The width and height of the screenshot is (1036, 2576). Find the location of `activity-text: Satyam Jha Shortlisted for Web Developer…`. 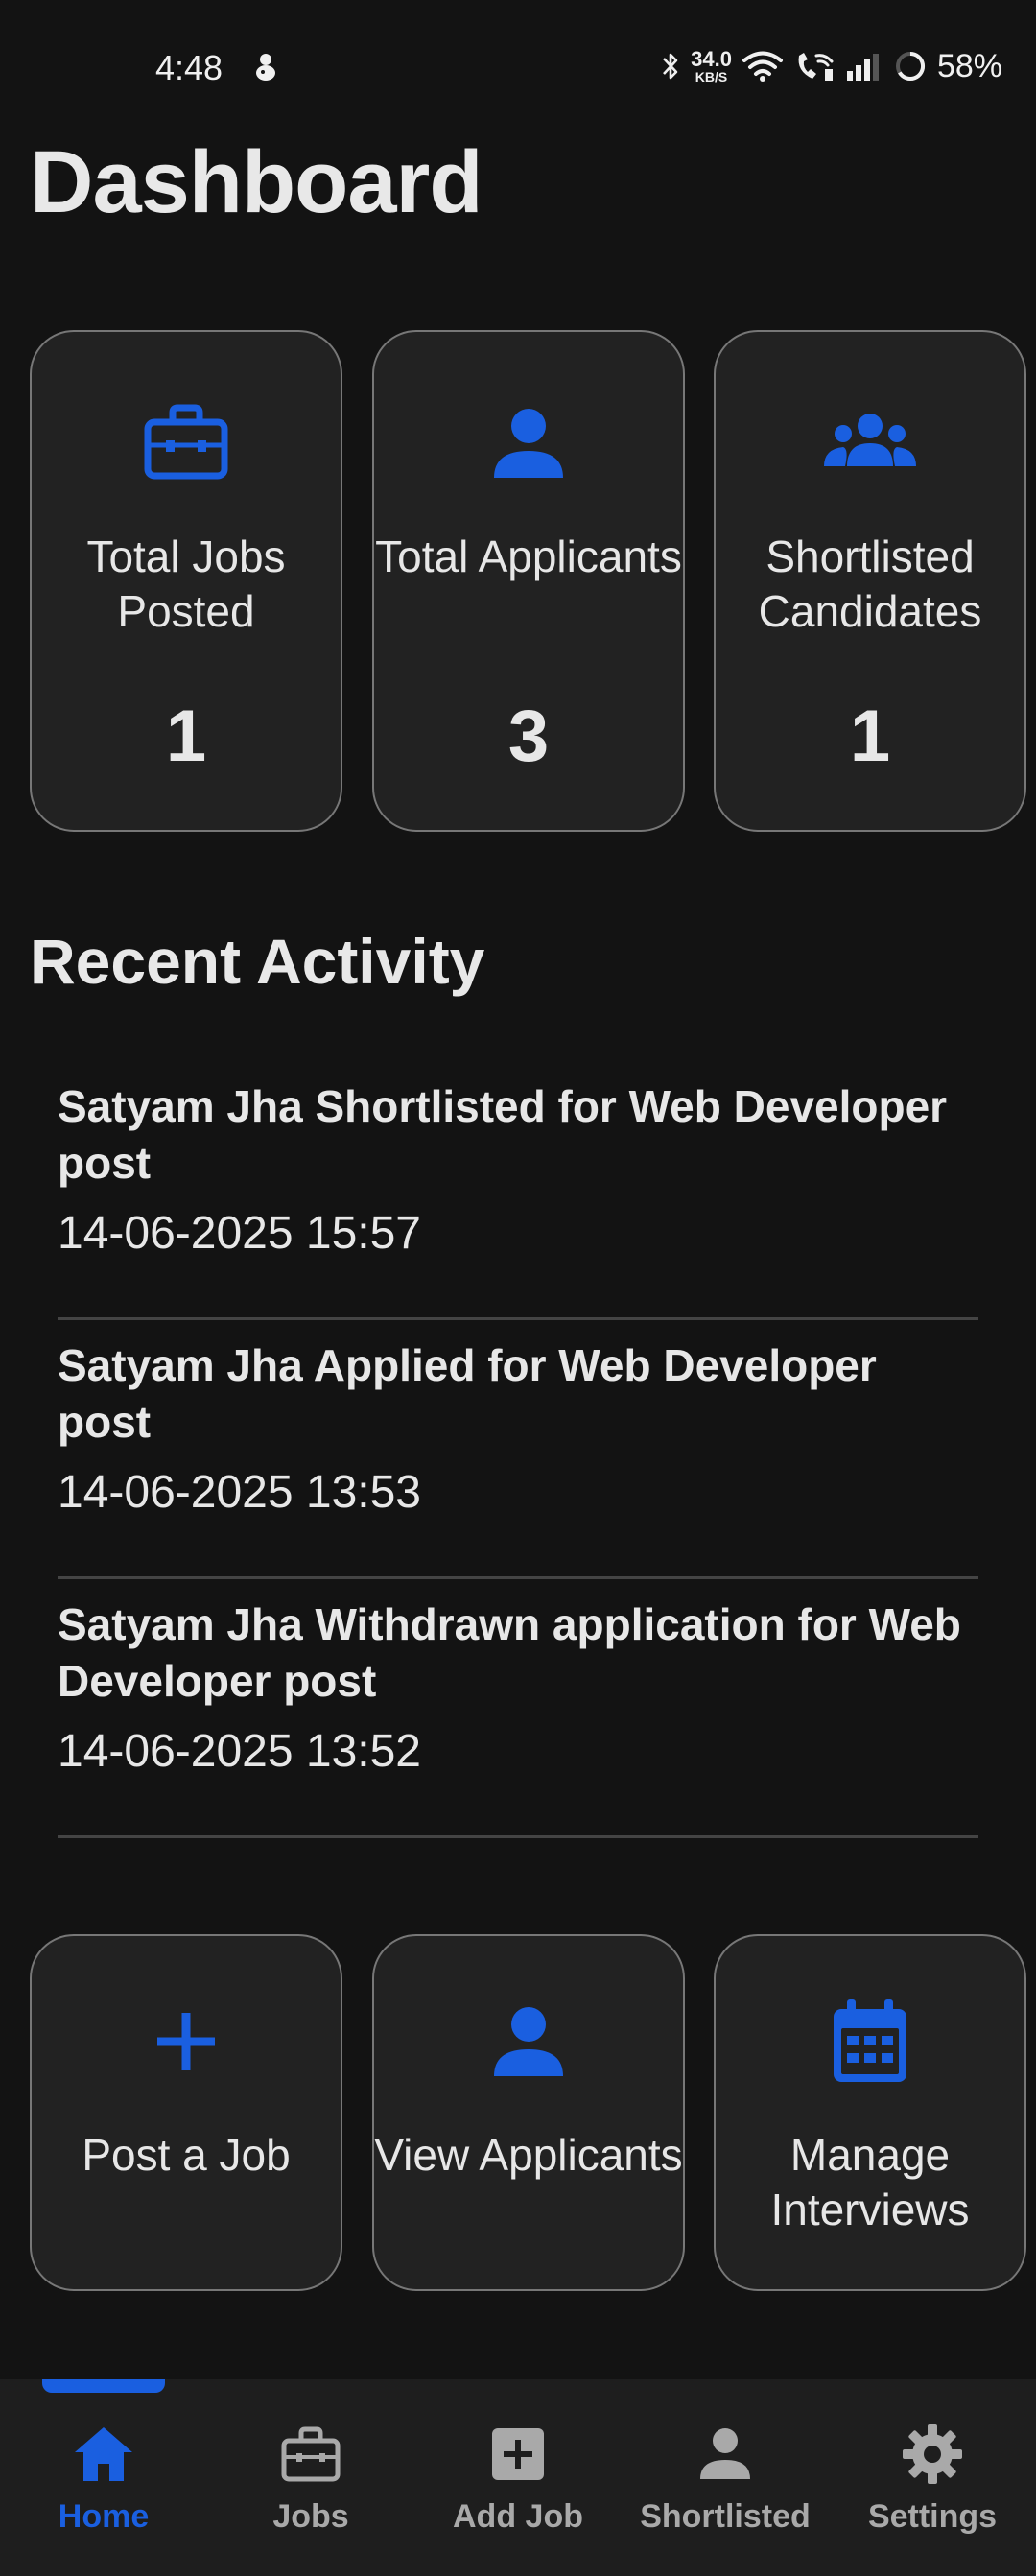

activity-text: Satyam Jha Shortlisted for Web Developer… is located at coordinates (503, 1134).